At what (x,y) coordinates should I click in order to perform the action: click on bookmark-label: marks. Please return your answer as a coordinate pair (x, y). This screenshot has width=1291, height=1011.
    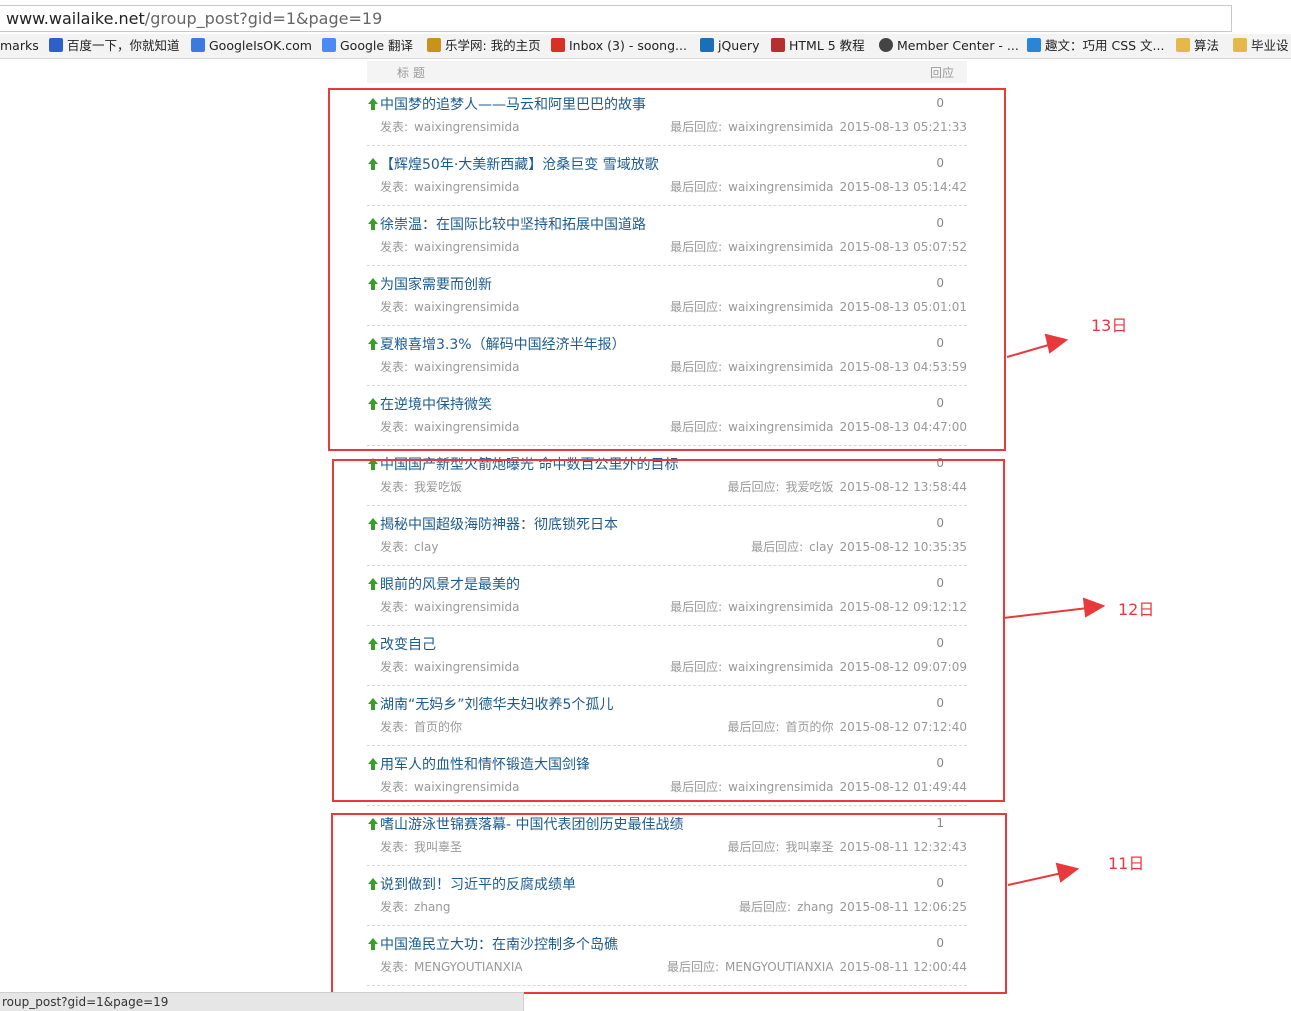
    Looking at the image, I should click on (19, 45).